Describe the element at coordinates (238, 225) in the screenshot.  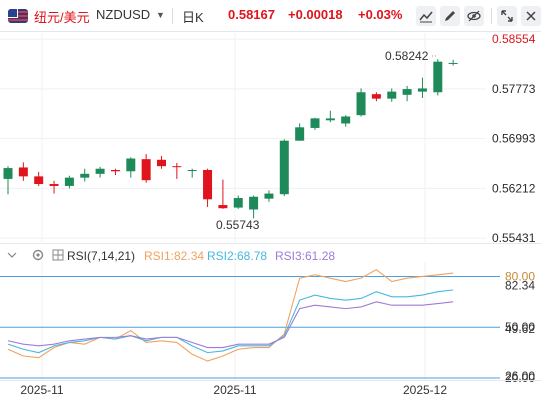
I see `low-price-label: 0.55743` at that location.